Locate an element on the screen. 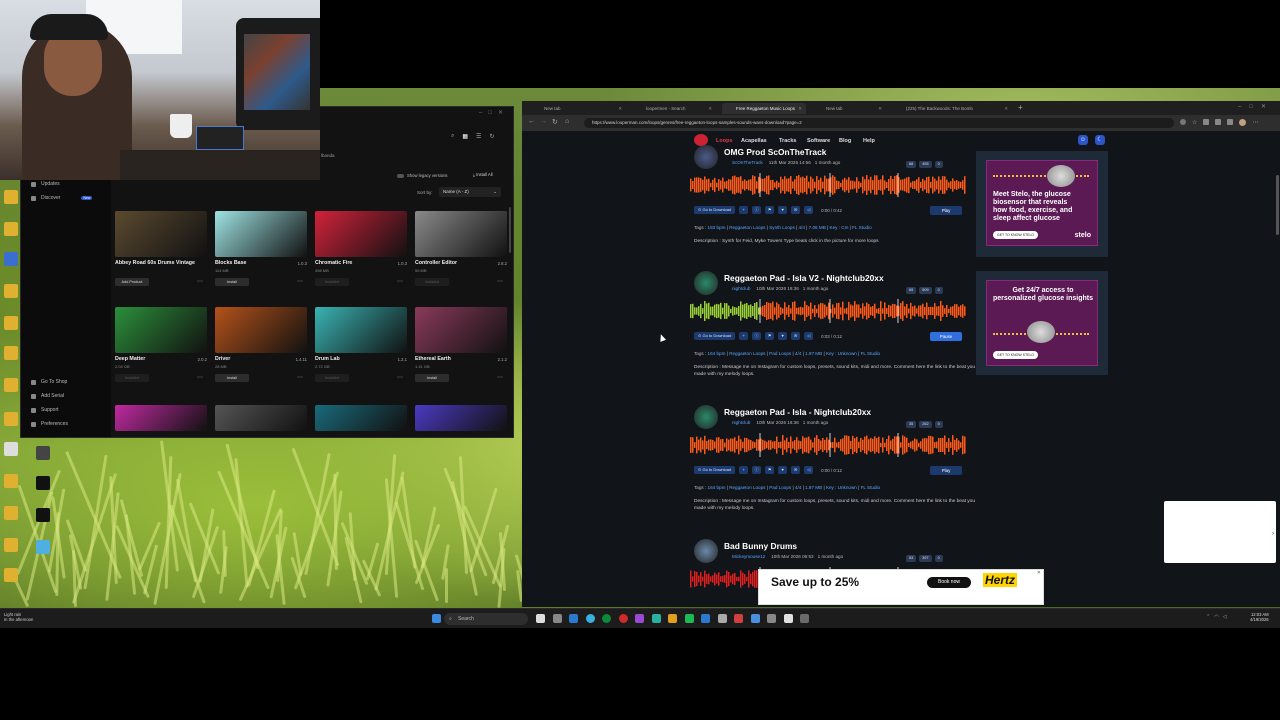  toggle-switch is located at coordinates (400, 175).